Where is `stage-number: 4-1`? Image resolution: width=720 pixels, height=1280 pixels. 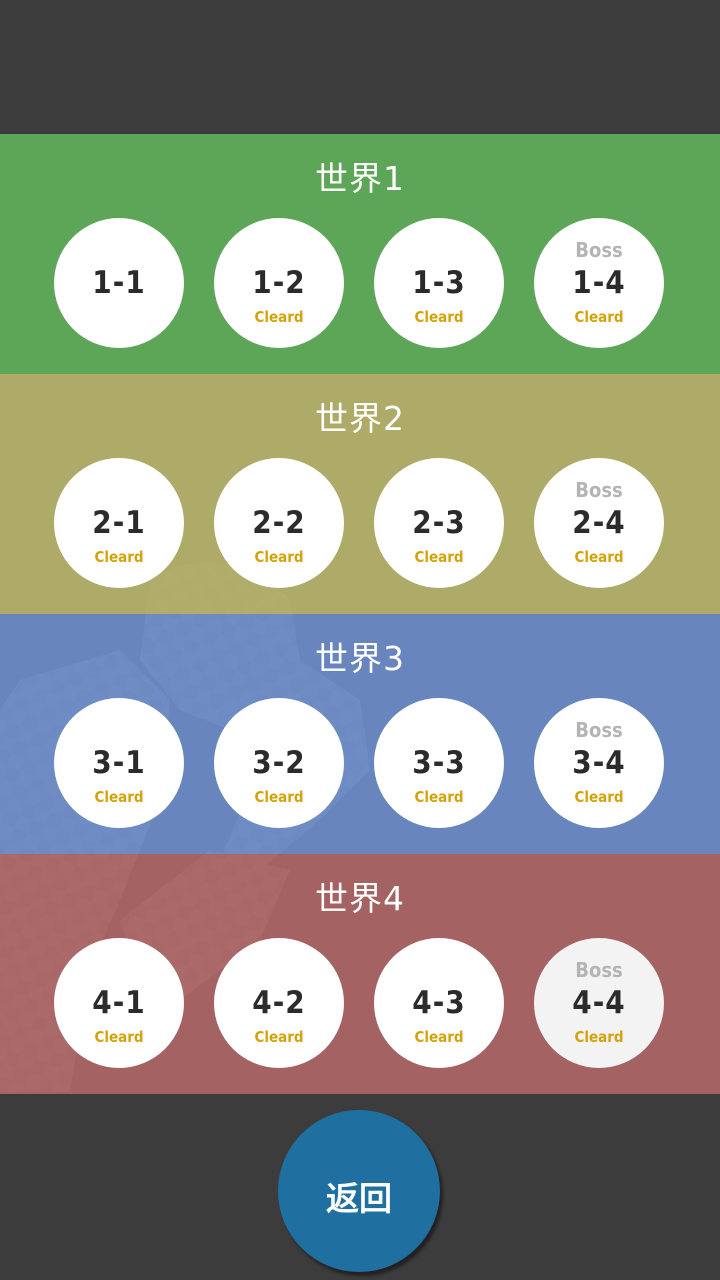 stage-number: 4-1 is located at coordinates (119, 1003).